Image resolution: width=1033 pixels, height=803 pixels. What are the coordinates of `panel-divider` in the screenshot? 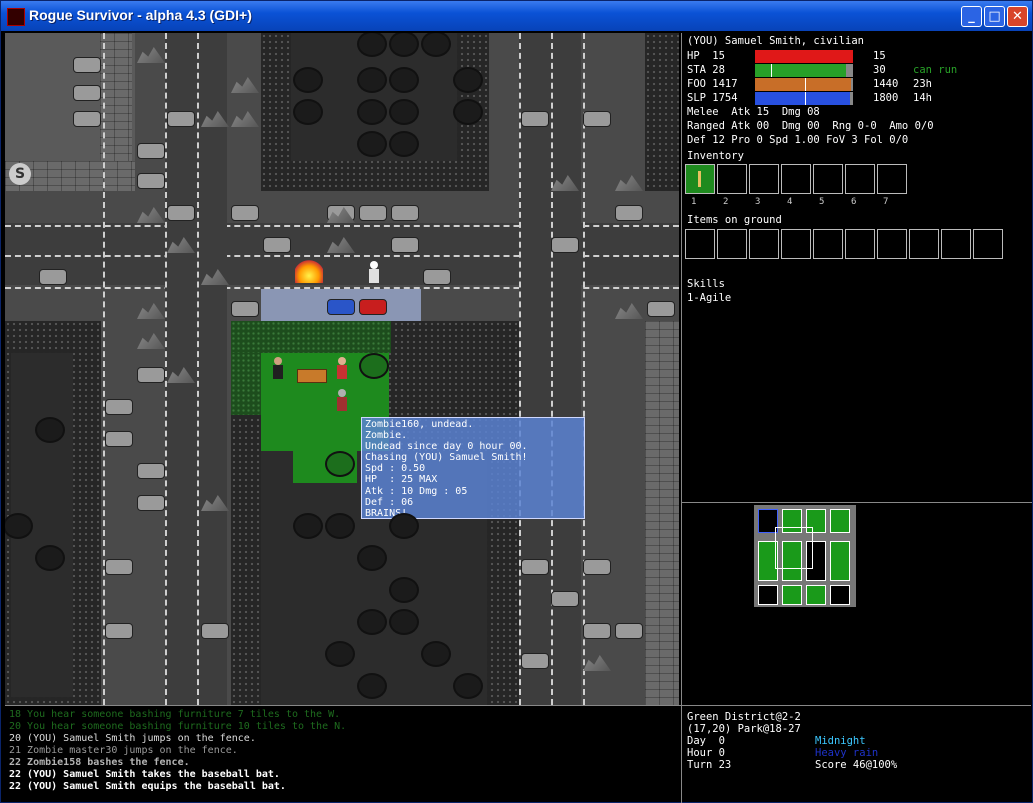 It's located at (518, 705).